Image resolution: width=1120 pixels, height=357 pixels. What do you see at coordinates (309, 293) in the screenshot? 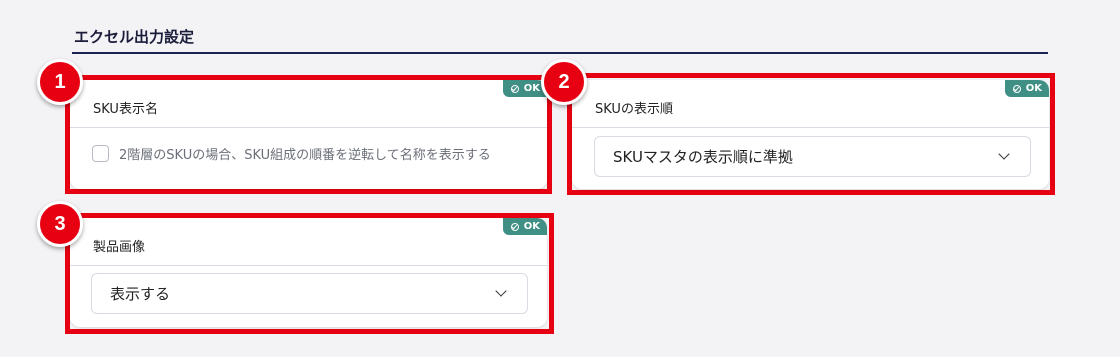
I see `product-image-select: 表示する` at bounding box center [309, 293].